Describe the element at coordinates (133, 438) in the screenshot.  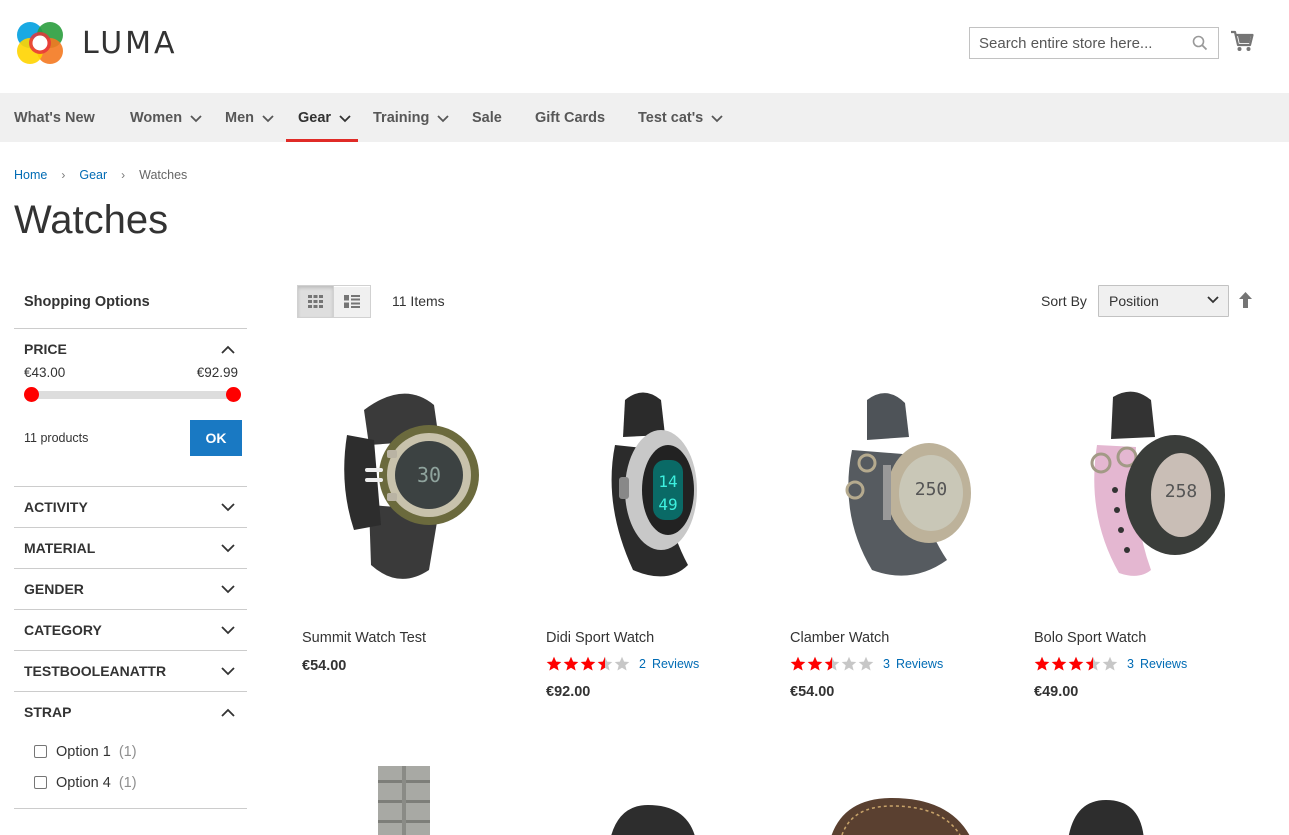
I see `price-apply-row: 11 products OK` at that location.